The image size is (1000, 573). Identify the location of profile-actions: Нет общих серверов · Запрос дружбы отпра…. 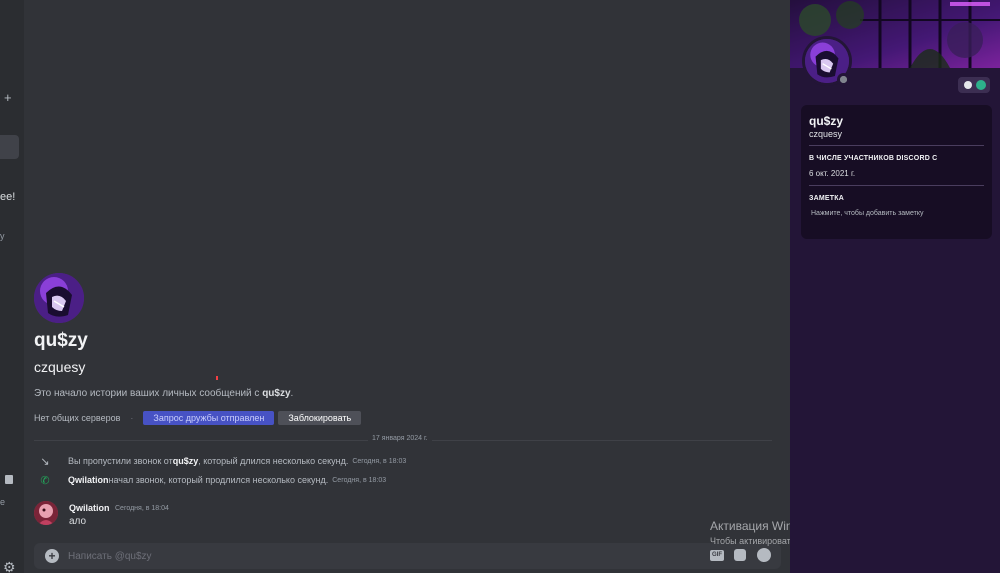
(198, 418).